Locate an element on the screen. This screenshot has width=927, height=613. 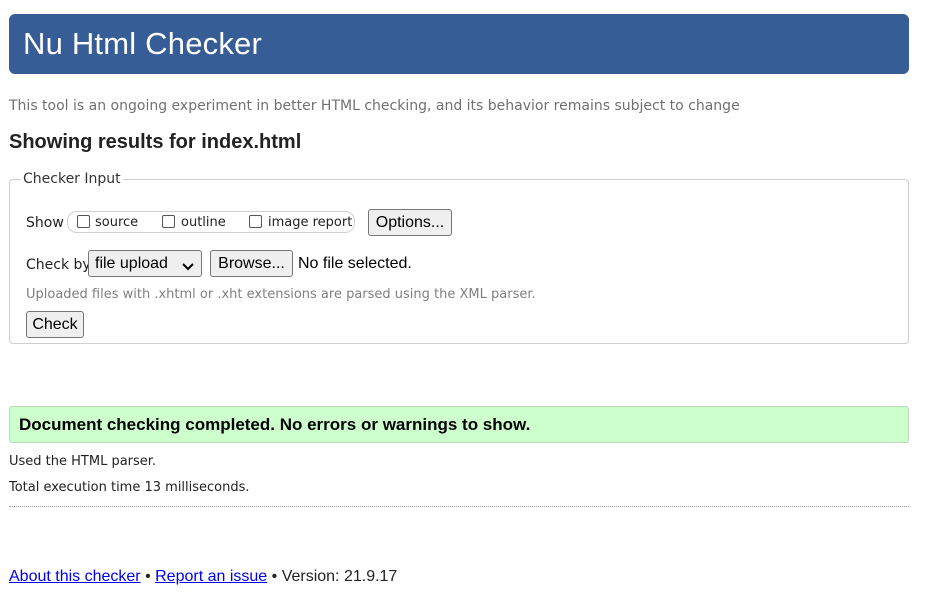
check-by-select: file upload is located at coordinates (145, 263).